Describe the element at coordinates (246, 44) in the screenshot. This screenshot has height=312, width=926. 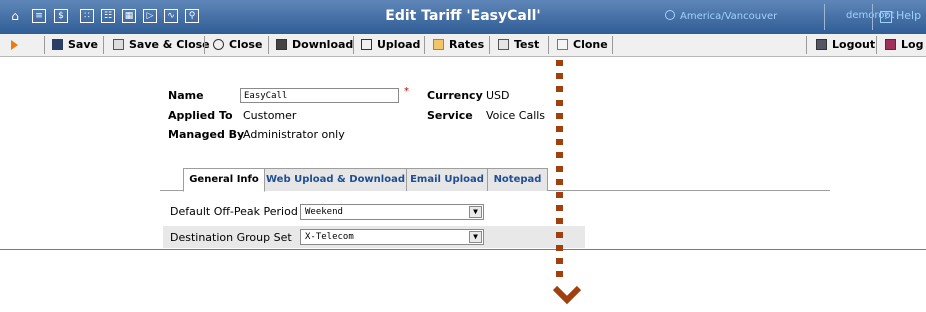
I see `close-label: Close` at that location.